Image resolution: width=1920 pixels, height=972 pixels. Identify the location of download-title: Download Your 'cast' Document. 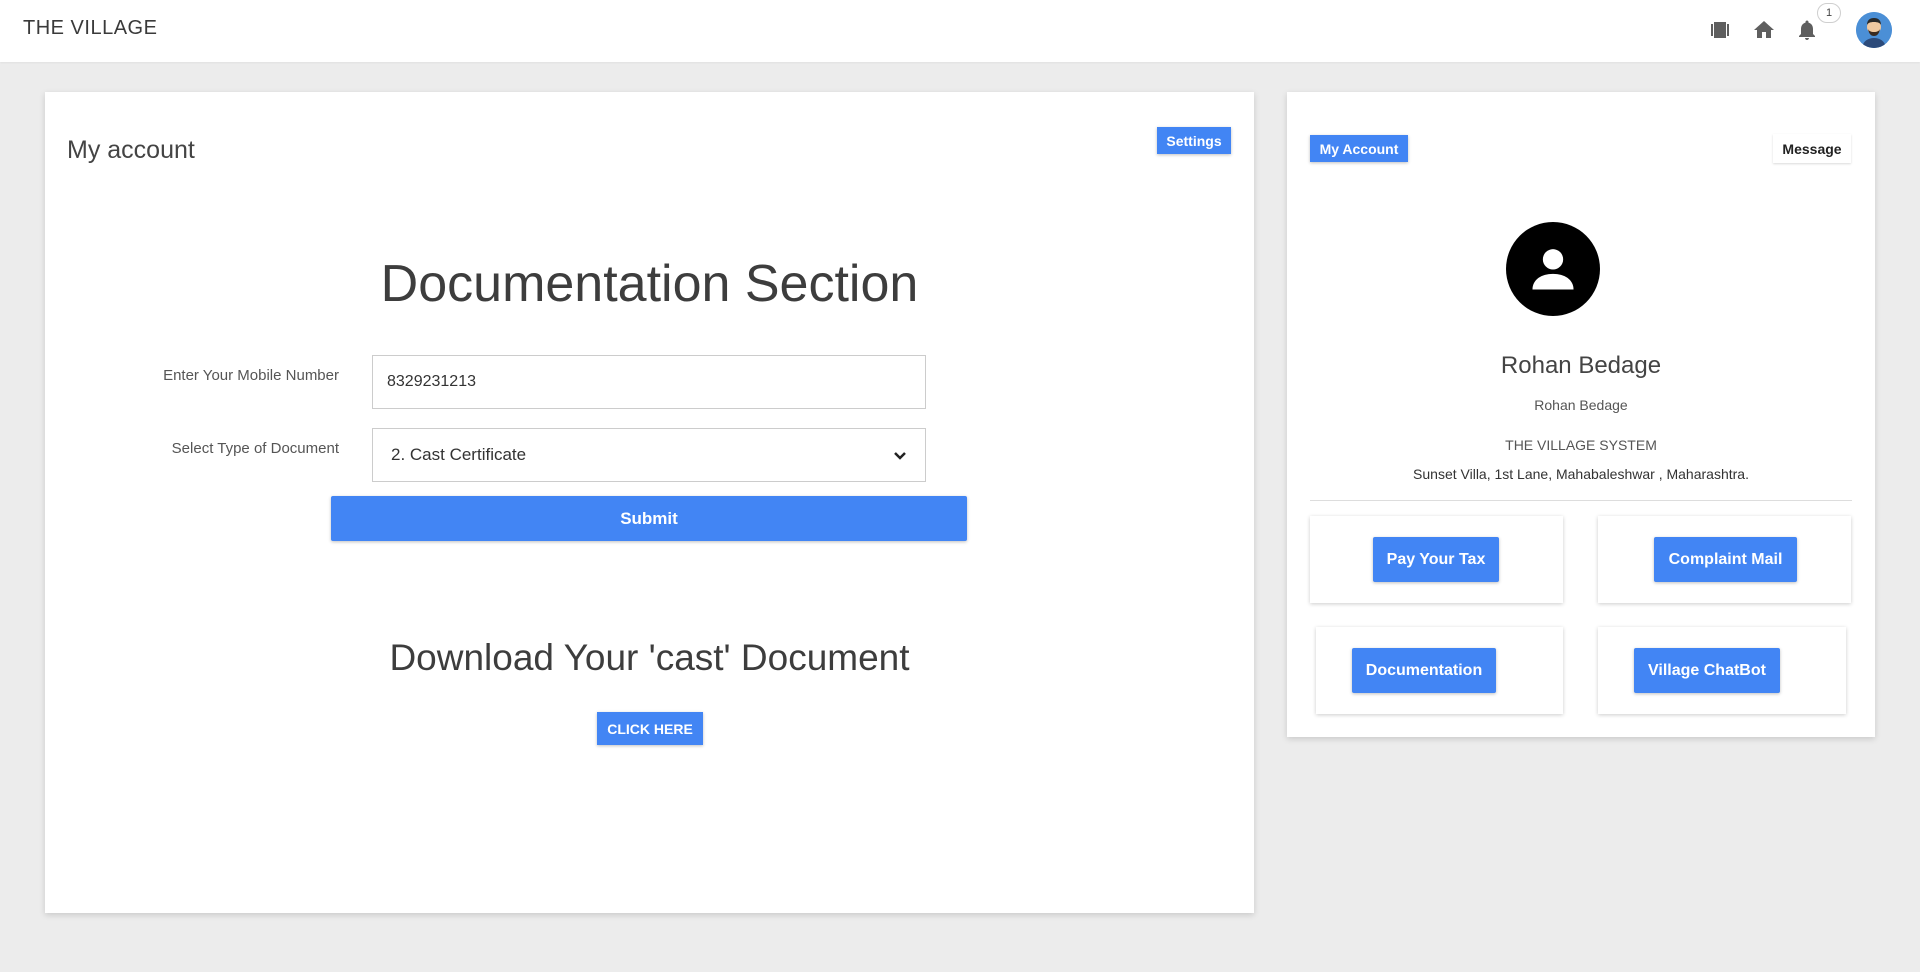
(649, 657).